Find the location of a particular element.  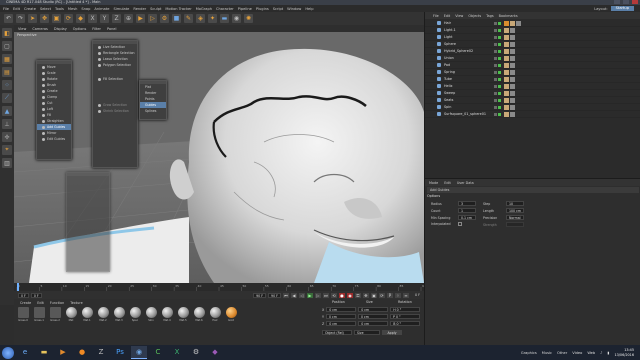

palette-item: Splines is located at coordinates (153, 111).